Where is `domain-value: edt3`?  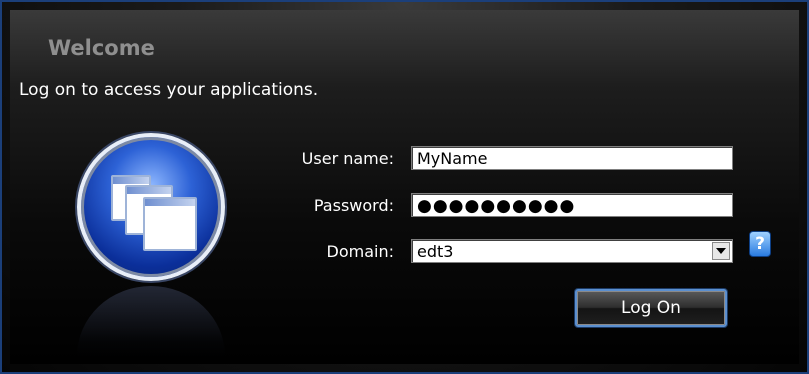 domain-value: edt3 is located at coordinates (435, 251).